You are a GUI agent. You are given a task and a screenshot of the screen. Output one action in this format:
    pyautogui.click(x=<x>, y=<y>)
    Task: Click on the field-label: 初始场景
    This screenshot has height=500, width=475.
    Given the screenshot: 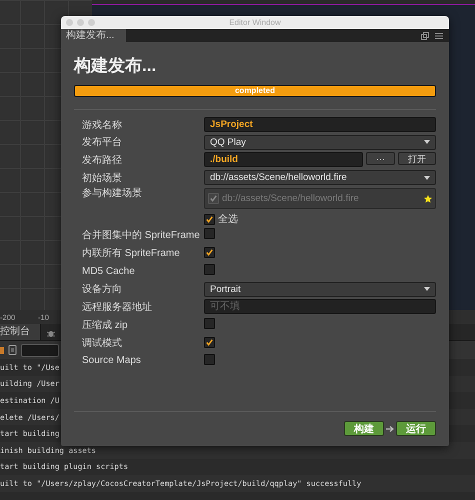 What is the action you would take?
    pyautogui.click(x=102, y=178)
    